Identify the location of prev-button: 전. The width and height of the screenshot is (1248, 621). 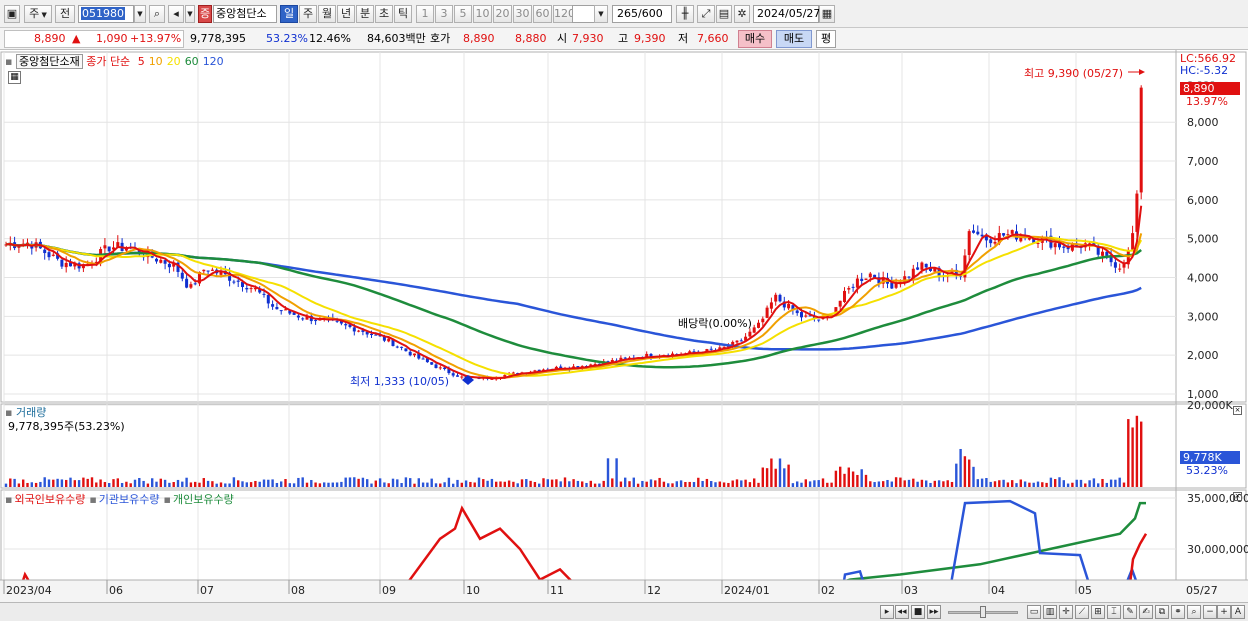
(65, 14).